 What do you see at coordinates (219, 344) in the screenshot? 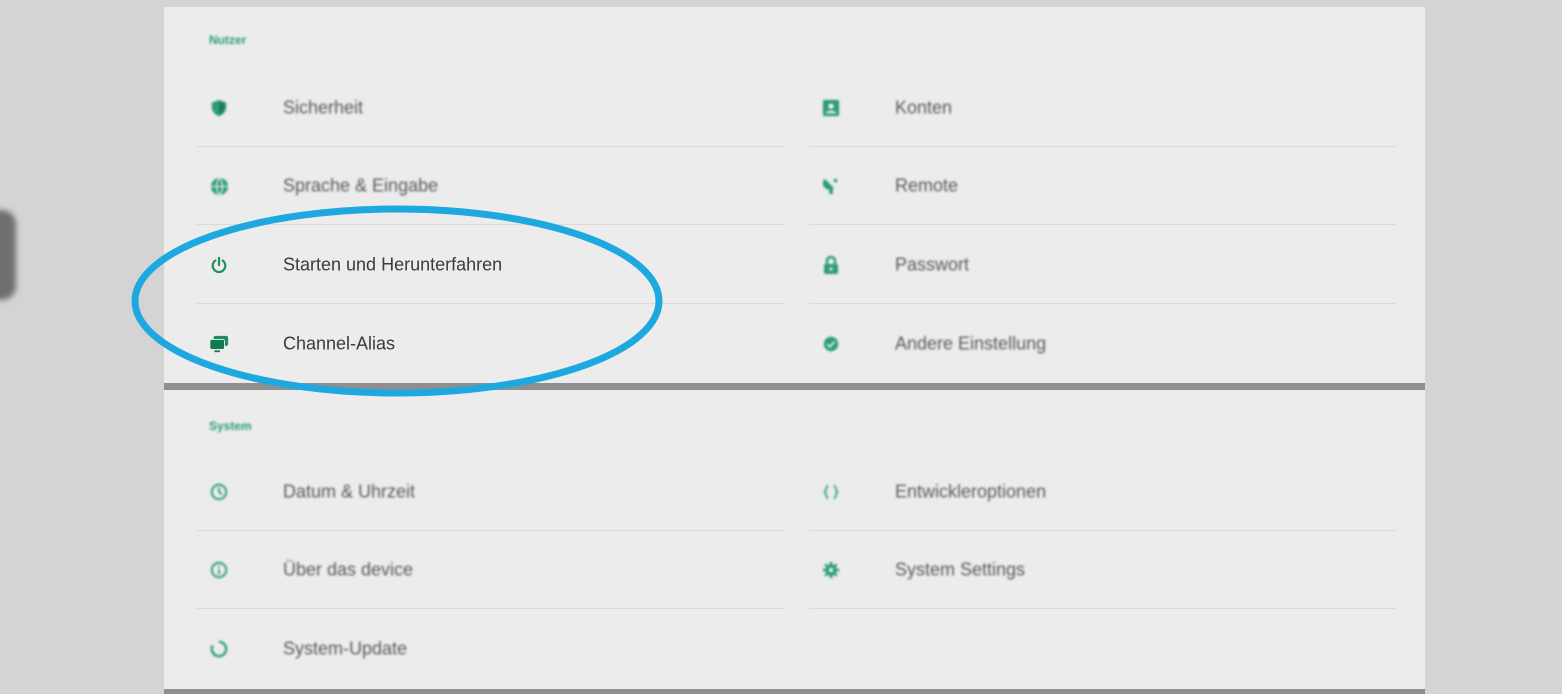
I see `screens-icon` at bounding box center [219, 344].